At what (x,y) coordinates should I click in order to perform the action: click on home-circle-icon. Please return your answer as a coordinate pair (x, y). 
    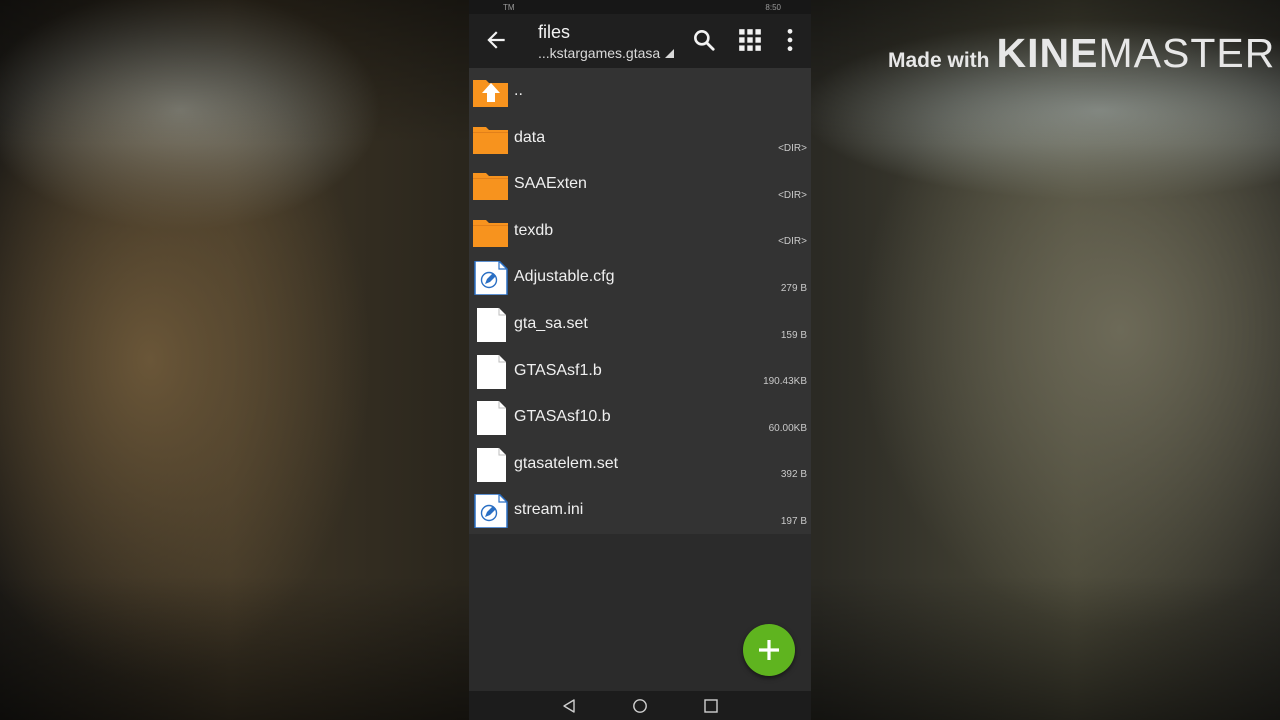
    Looking at the image, I should click on (640, 706).